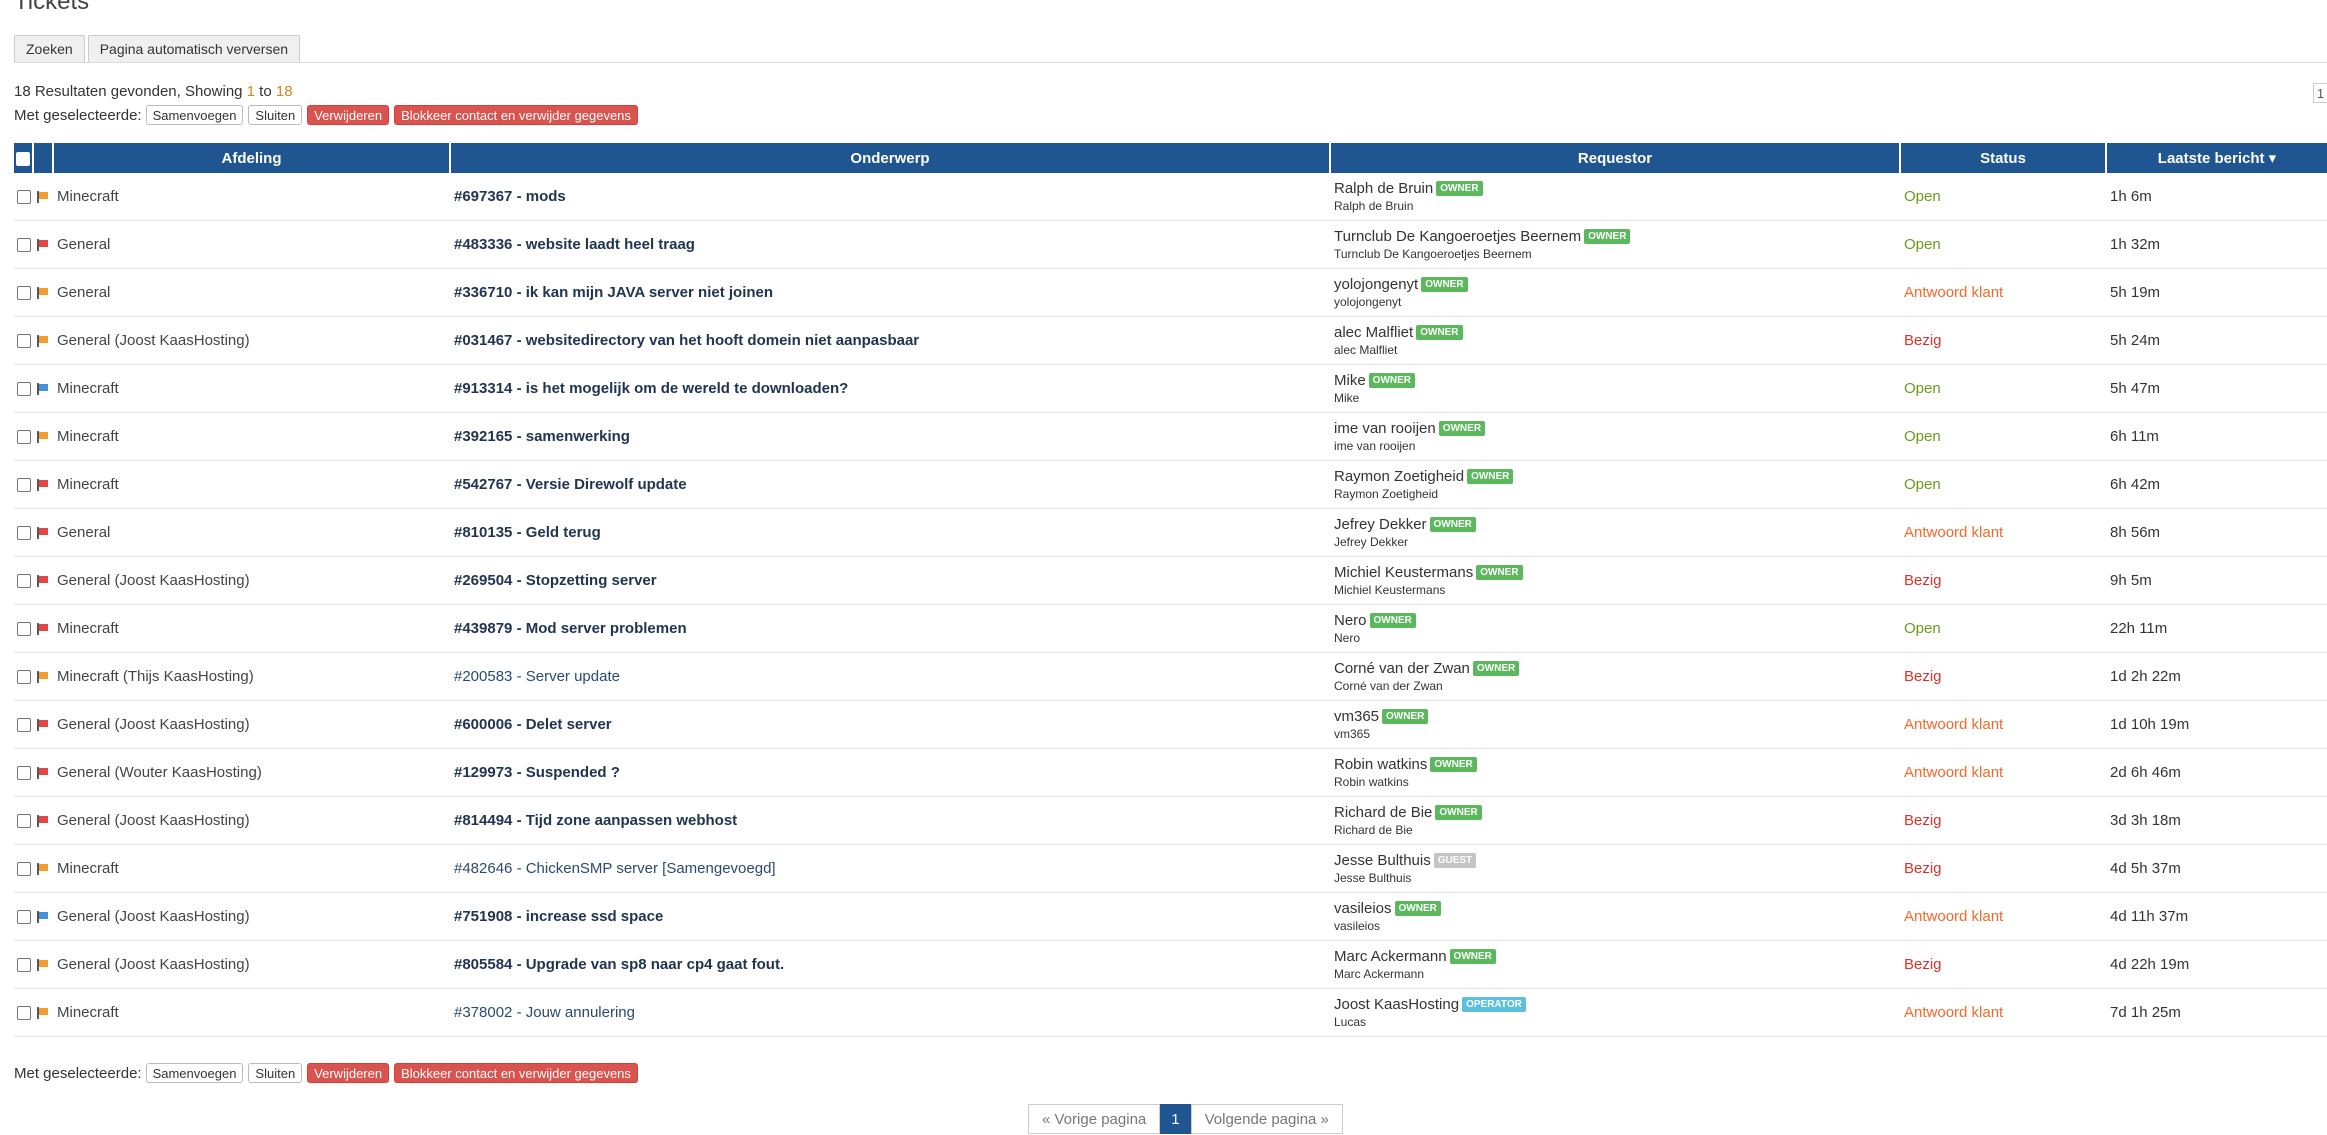  I want to click on requestor-name: Robin watkins, so click(1380, 764).